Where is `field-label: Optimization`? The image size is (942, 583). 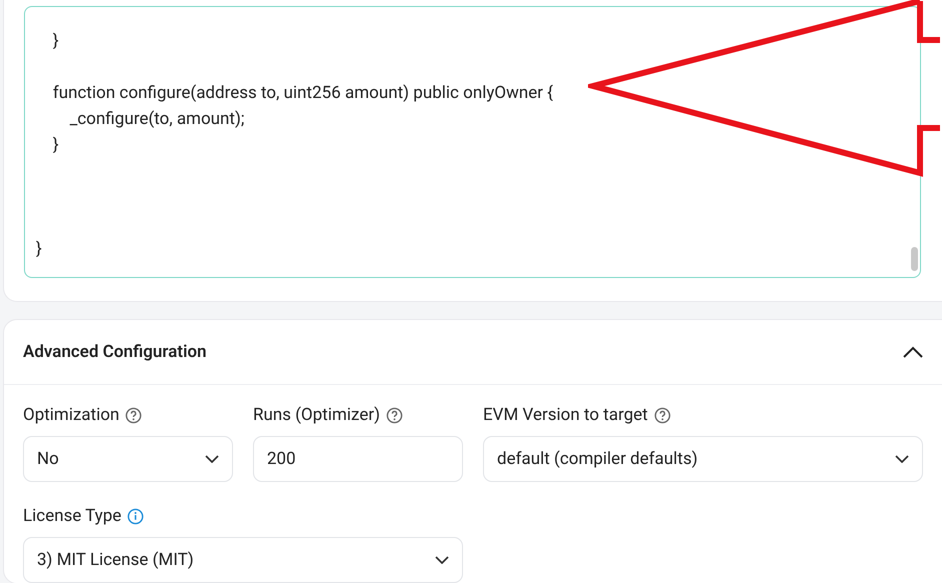
field-label: Optimization is located at coordinates (71, 415).